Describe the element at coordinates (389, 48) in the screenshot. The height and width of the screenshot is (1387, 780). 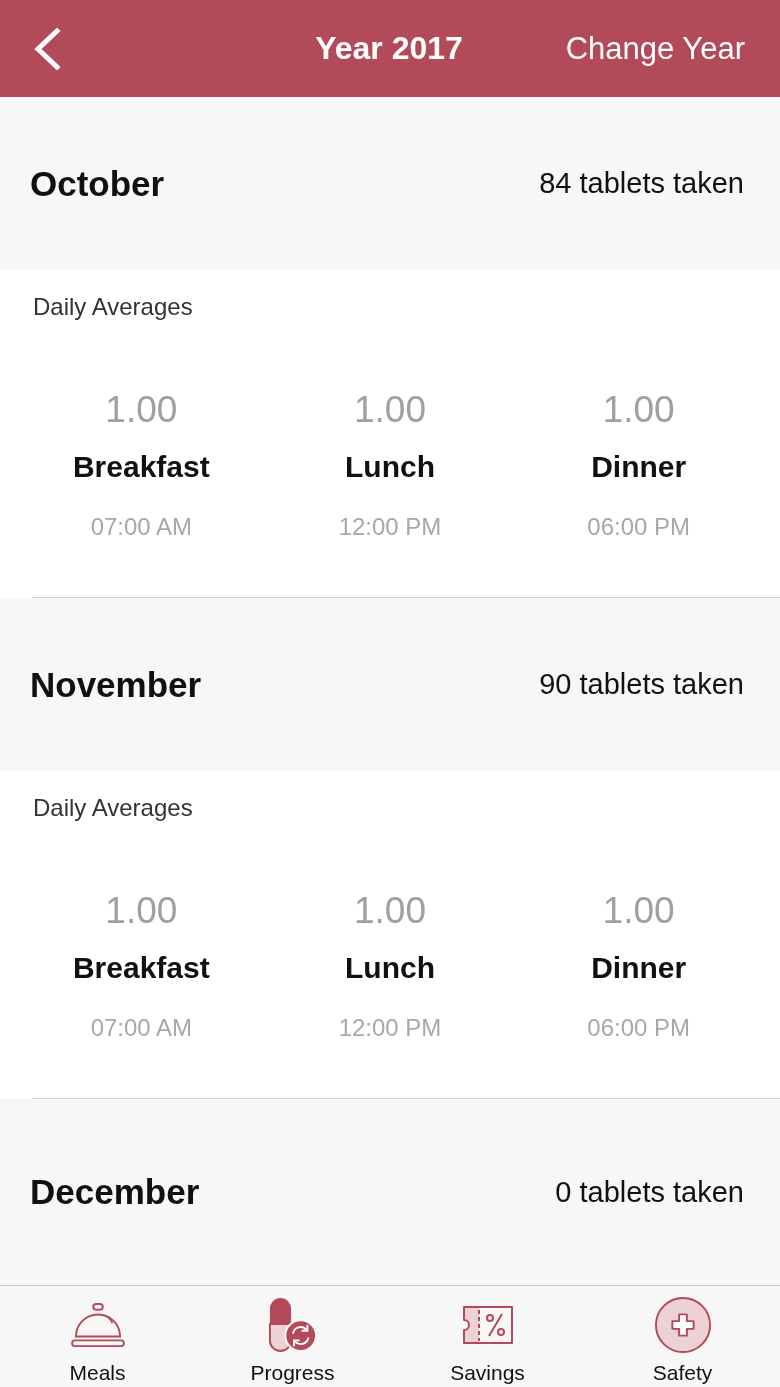
I see `header-title: Year 2017` at that location.